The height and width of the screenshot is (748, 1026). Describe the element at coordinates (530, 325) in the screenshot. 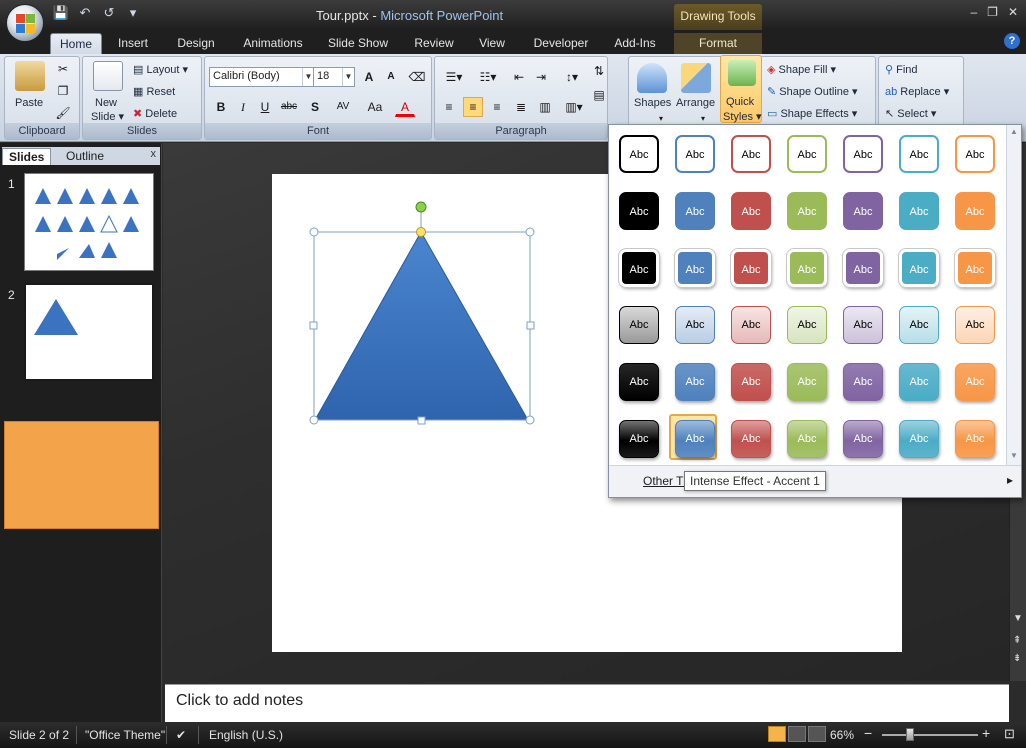

I see `resize-handle-e` at that location.